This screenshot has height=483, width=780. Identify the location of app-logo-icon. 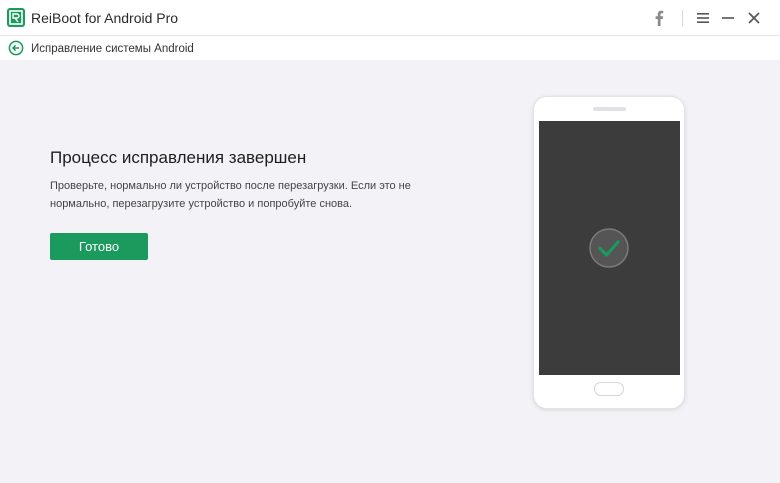
(16, 17).